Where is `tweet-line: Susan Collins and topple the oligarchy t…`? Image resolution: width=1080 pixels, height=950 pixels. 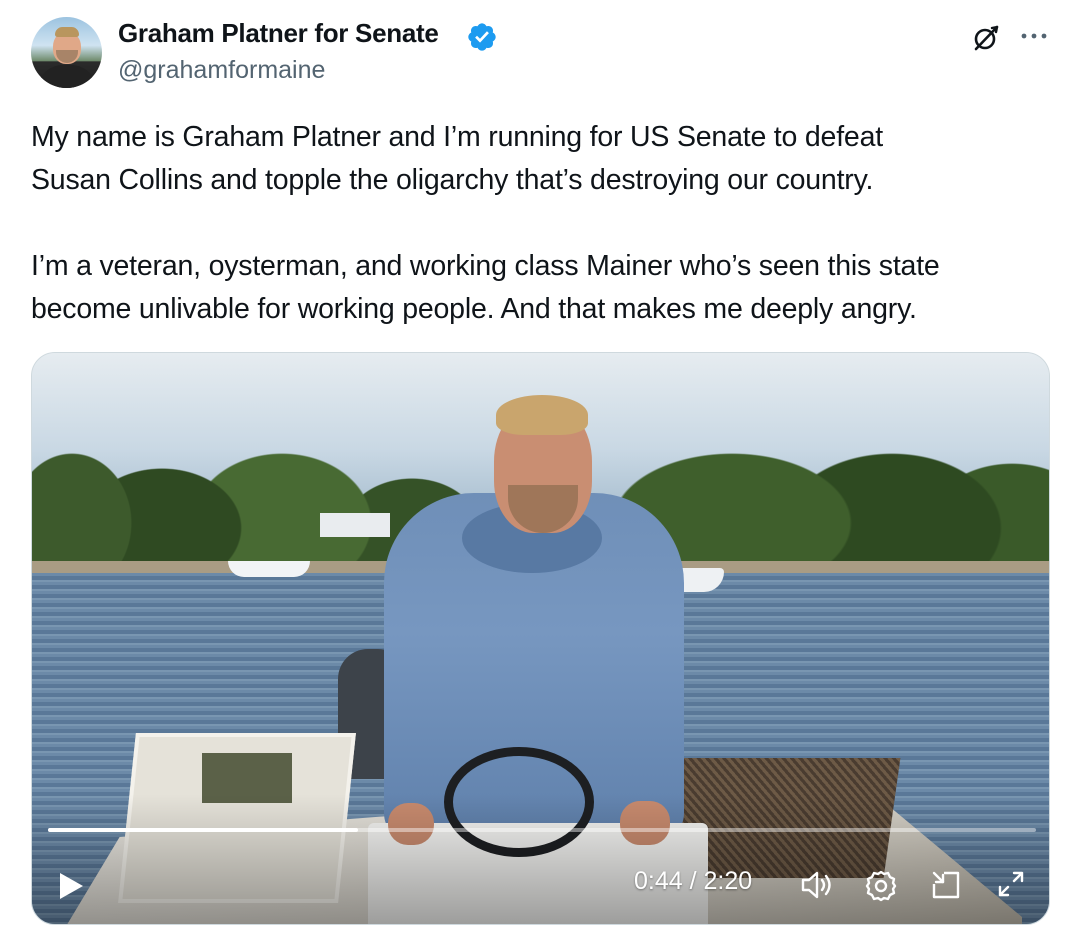
tweet-line: Susan Collins and topple the oligarchy t… is located at coordinates (452, 180).